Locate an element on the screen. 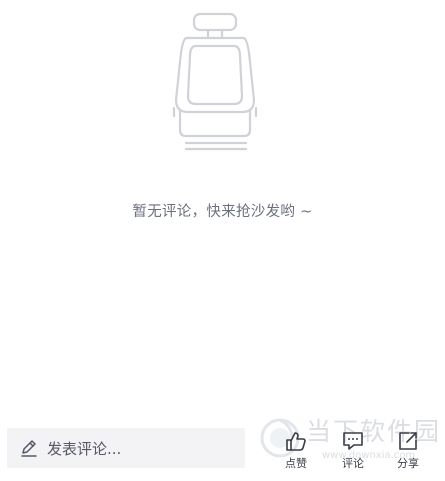  share-button: 分享 is located at coordinates (408, 451).